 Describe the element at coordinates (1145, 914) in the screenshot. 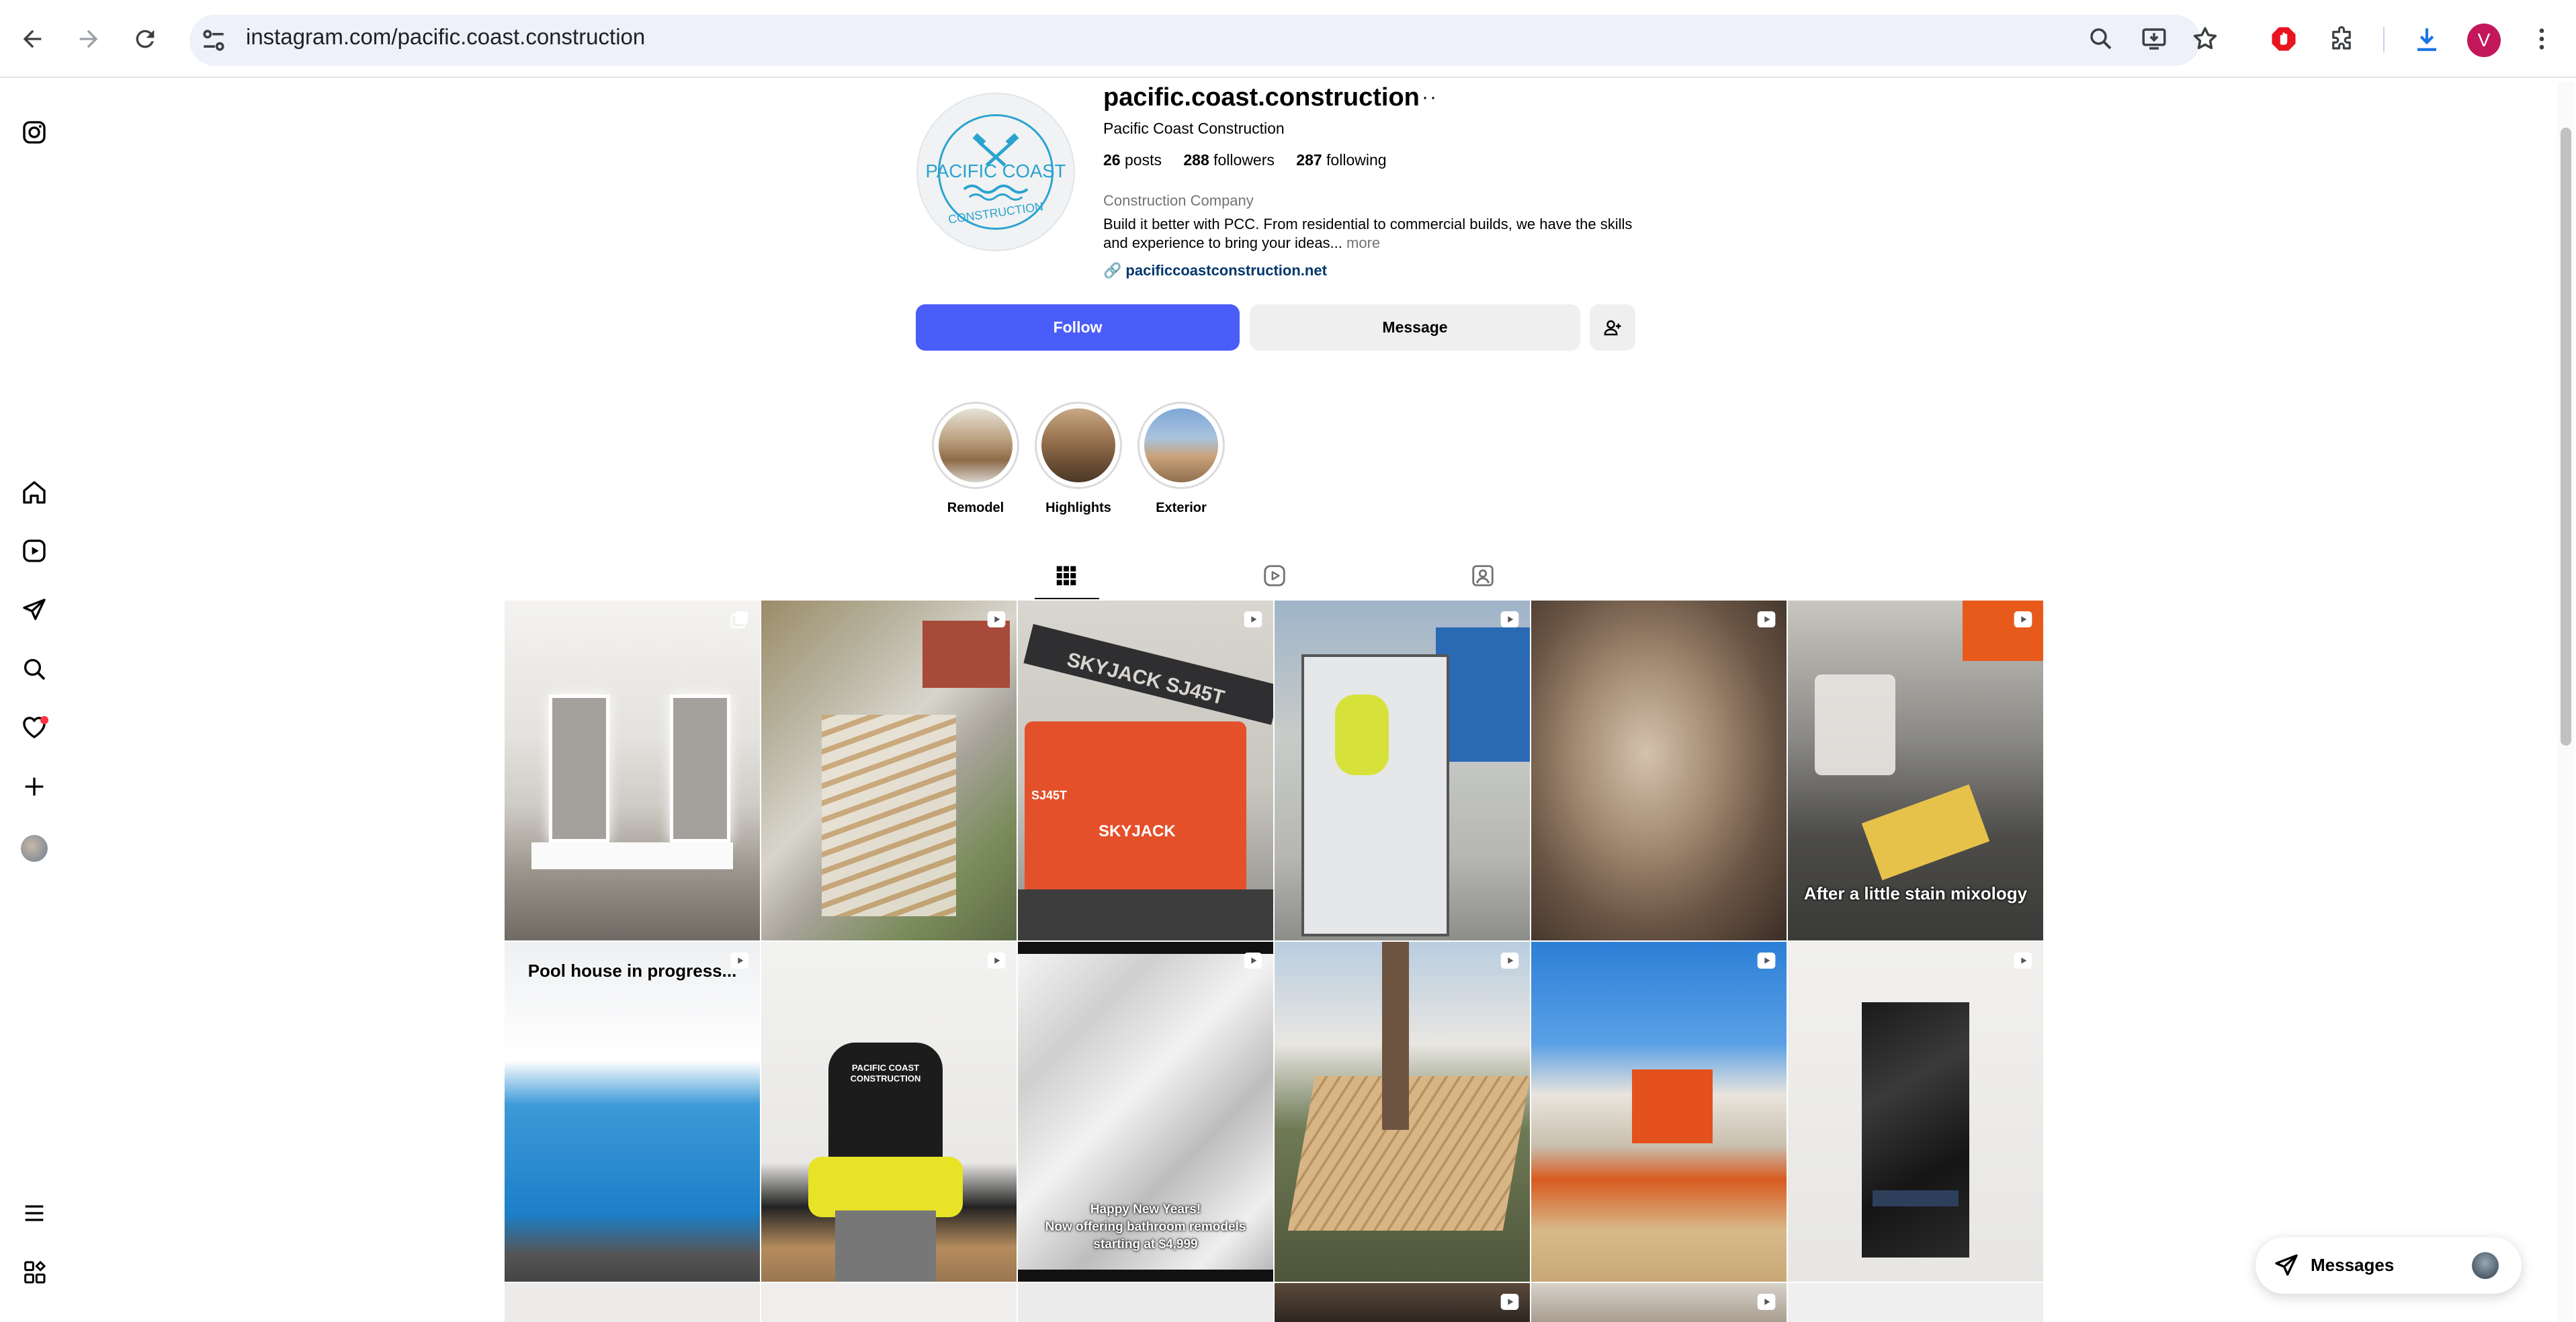

I see `lift-base` at that location.